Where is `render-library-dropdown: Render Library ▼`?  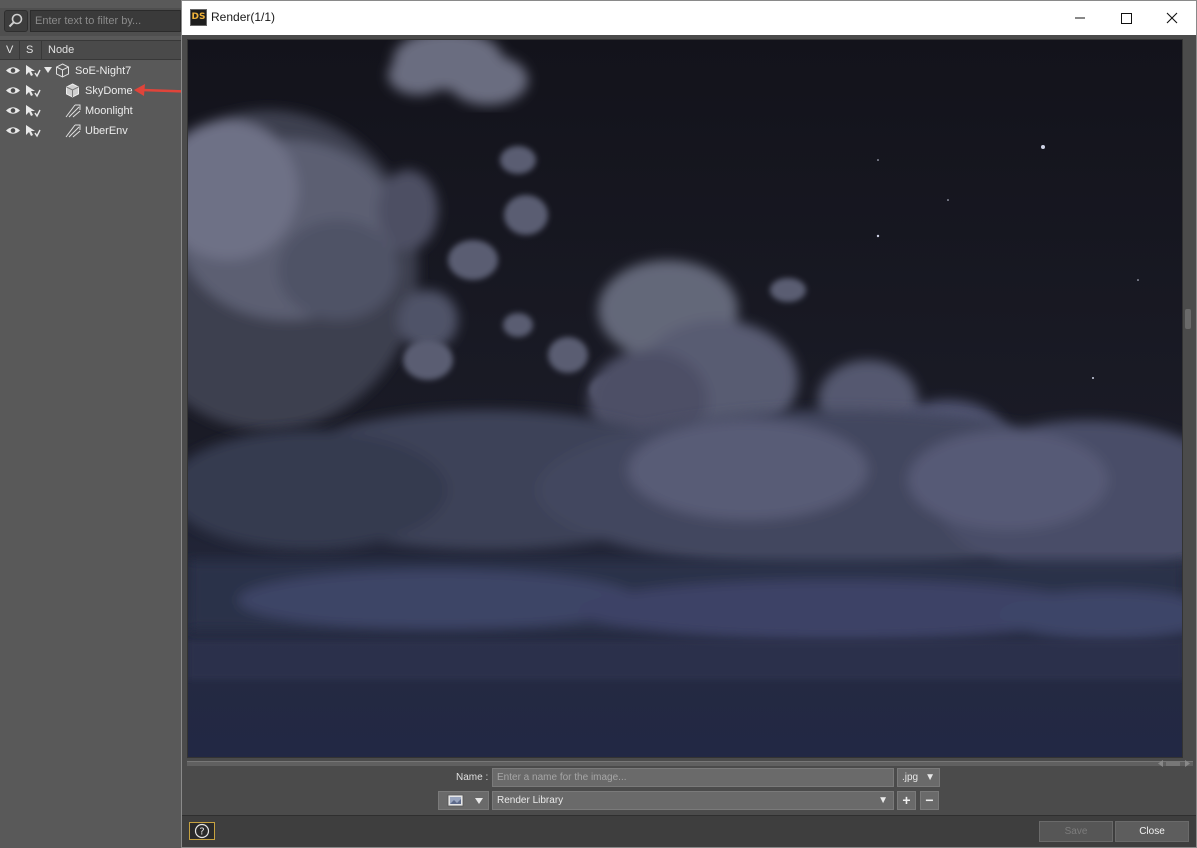 render-library-dropdown: Render Library ▼ is located at coordinates (693, 800).